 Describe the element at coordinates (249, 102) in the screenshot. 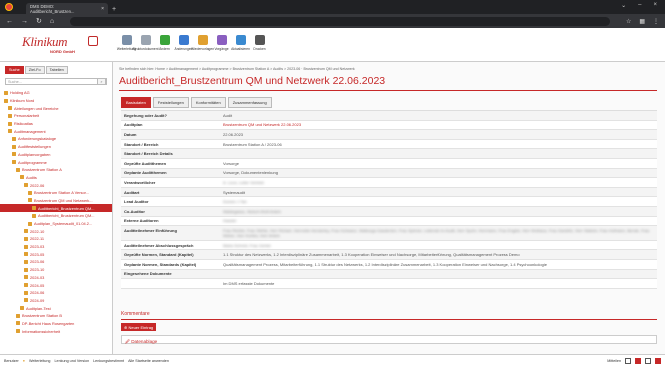

I see `tab-zusammenfassung: Zusammenfassung` at that location.